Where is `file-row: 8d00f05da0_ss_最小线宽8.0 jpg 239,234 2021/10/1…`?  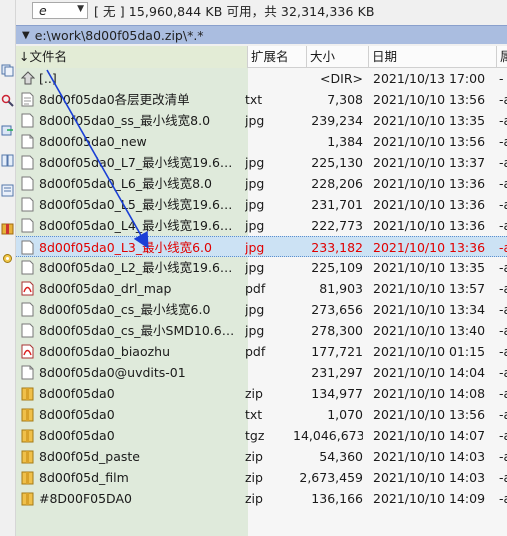
file-row: 8d00f05da0_ss_最小线宽8.0 jpg 239,234 2021/10/1… is located at coordinates (261, 120).